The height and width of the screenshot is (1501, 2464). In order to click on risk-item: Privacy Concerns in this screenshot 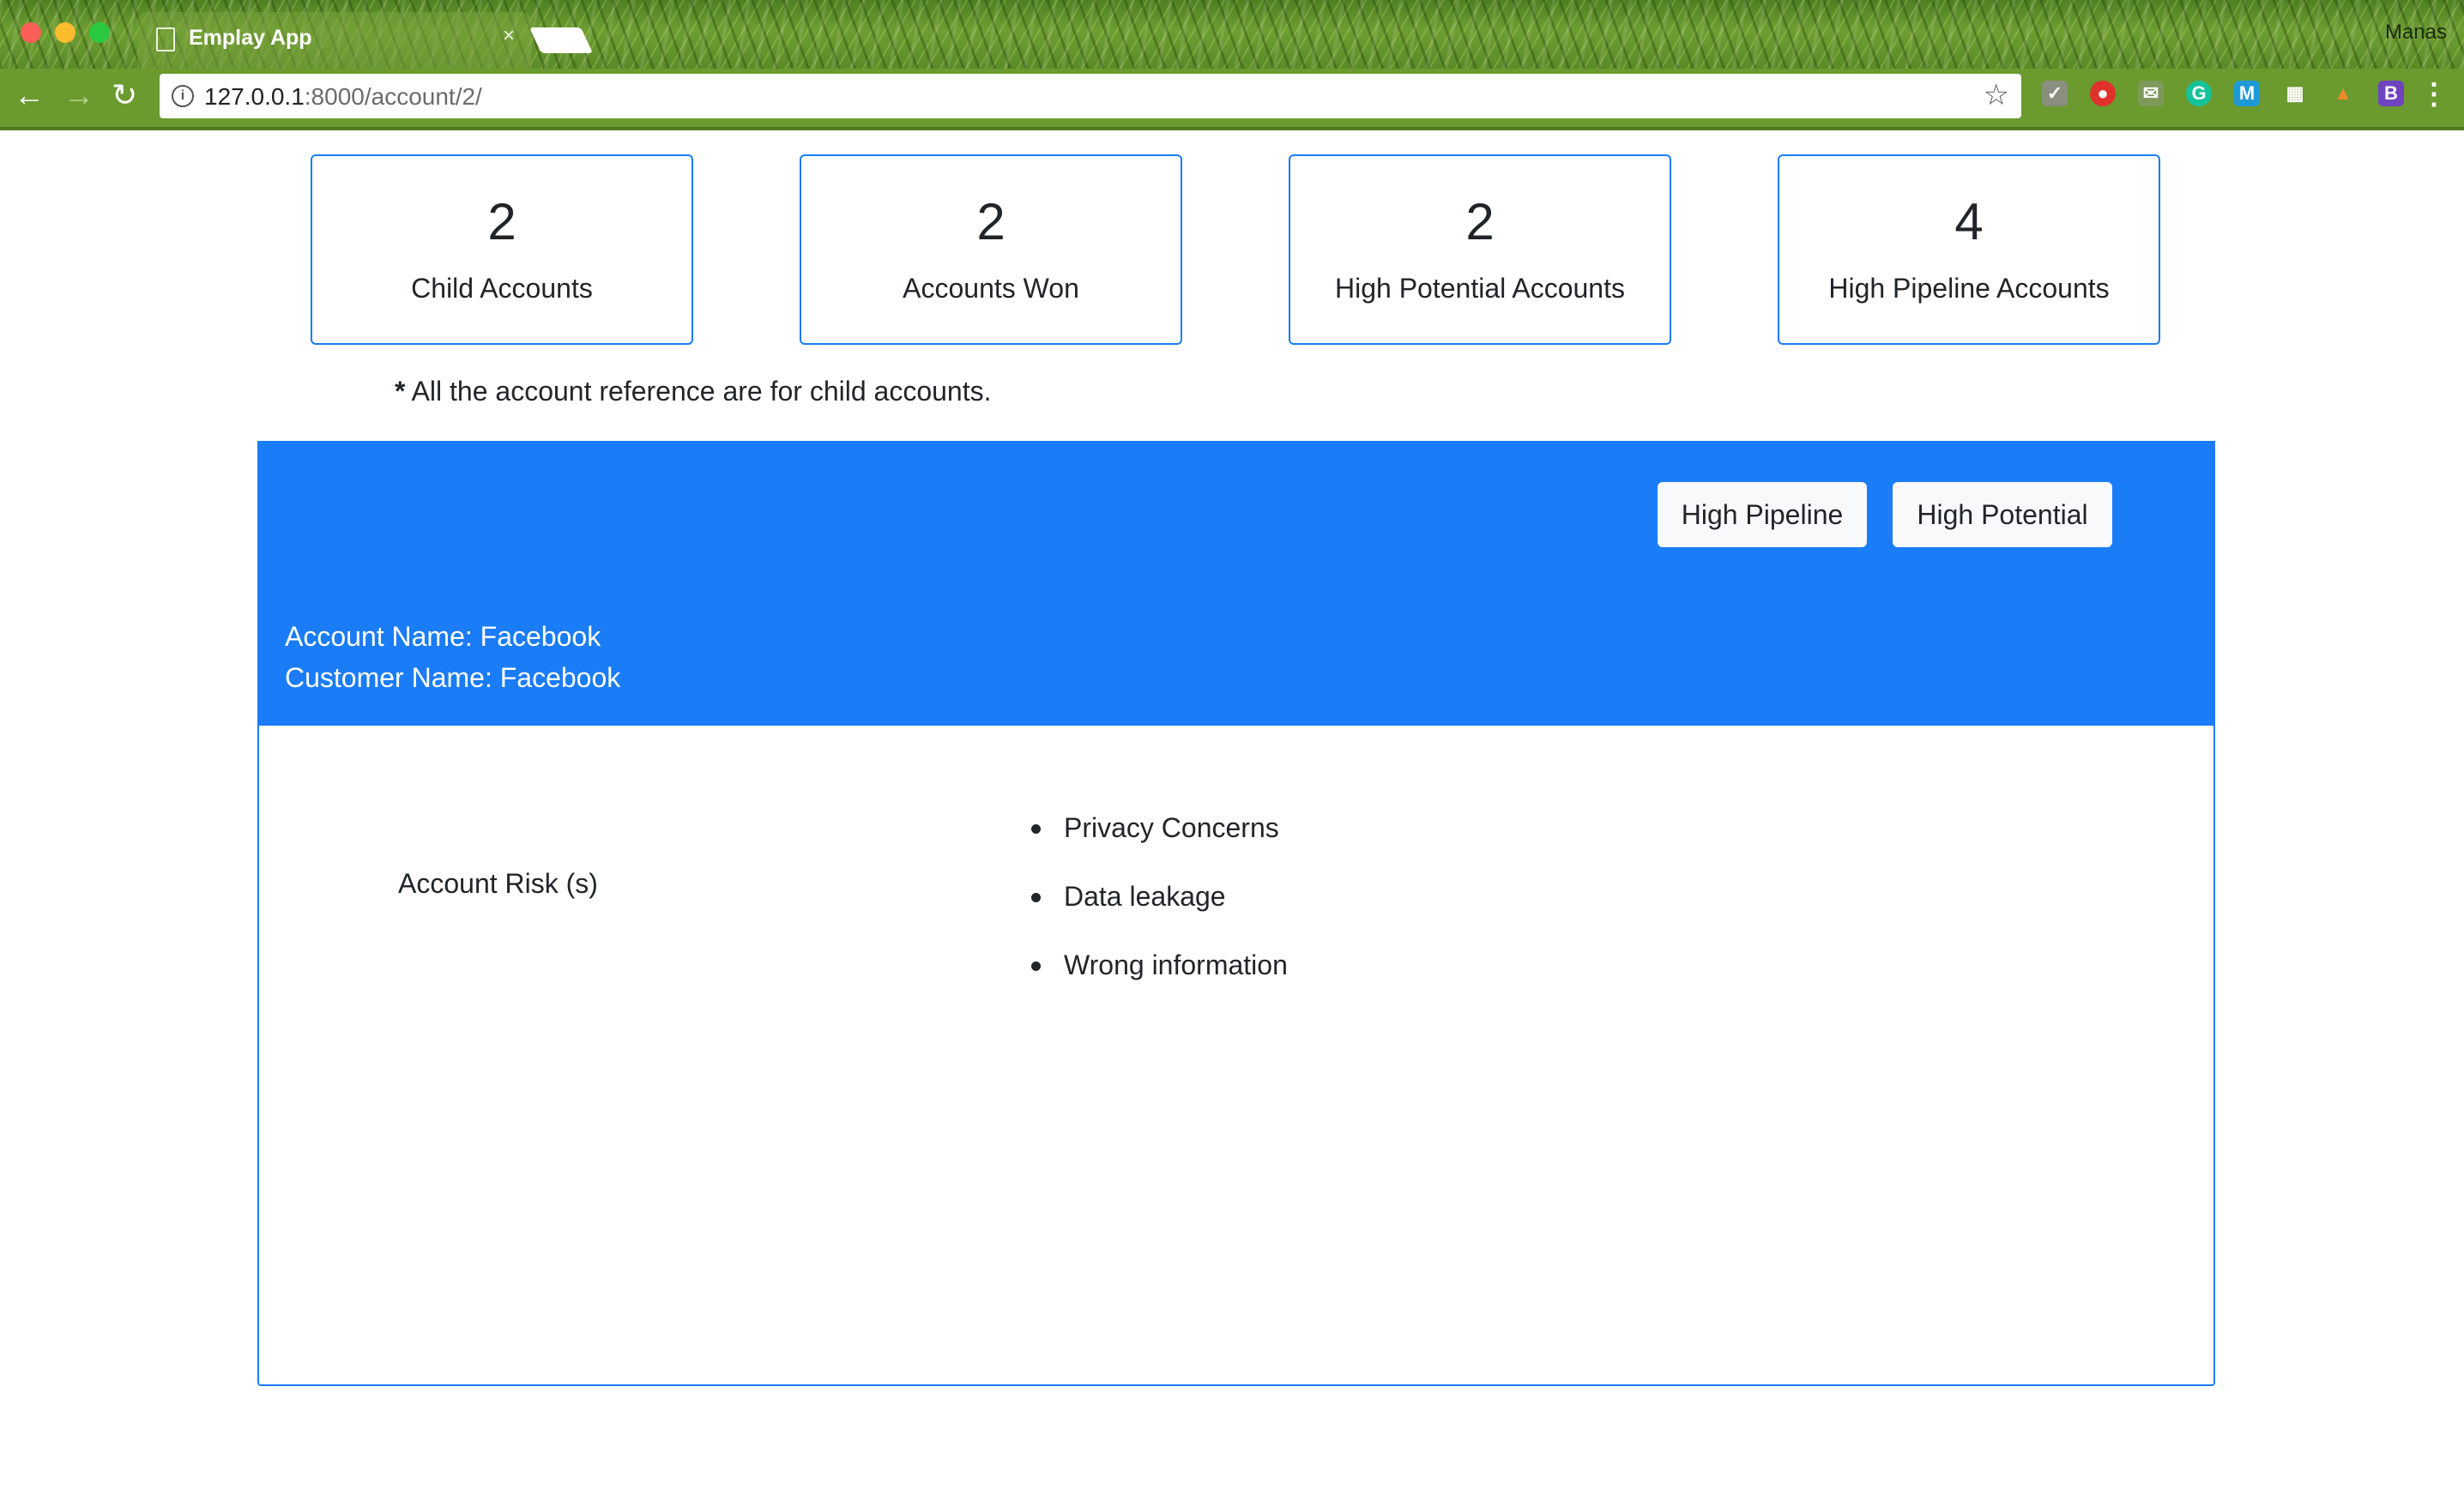, I will do `click(1159, 846)`.